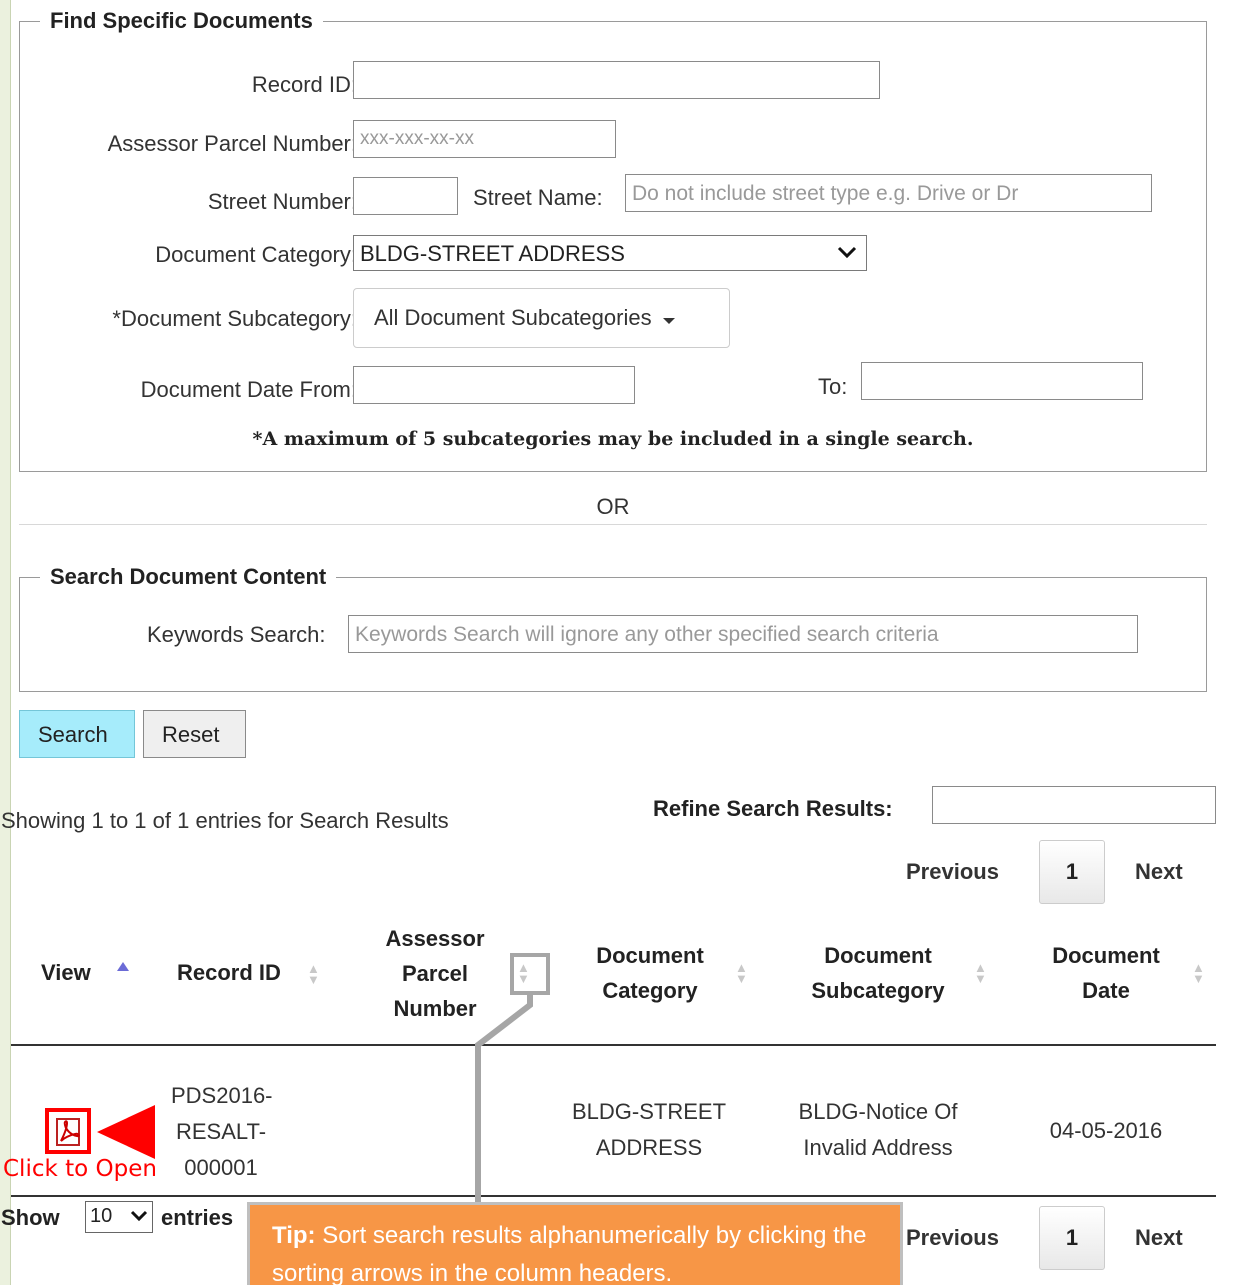 Image resolution: width=1255 pixels, height=1285 pixels. I want to click on tip-label: Tip:, so click(294, 1235).